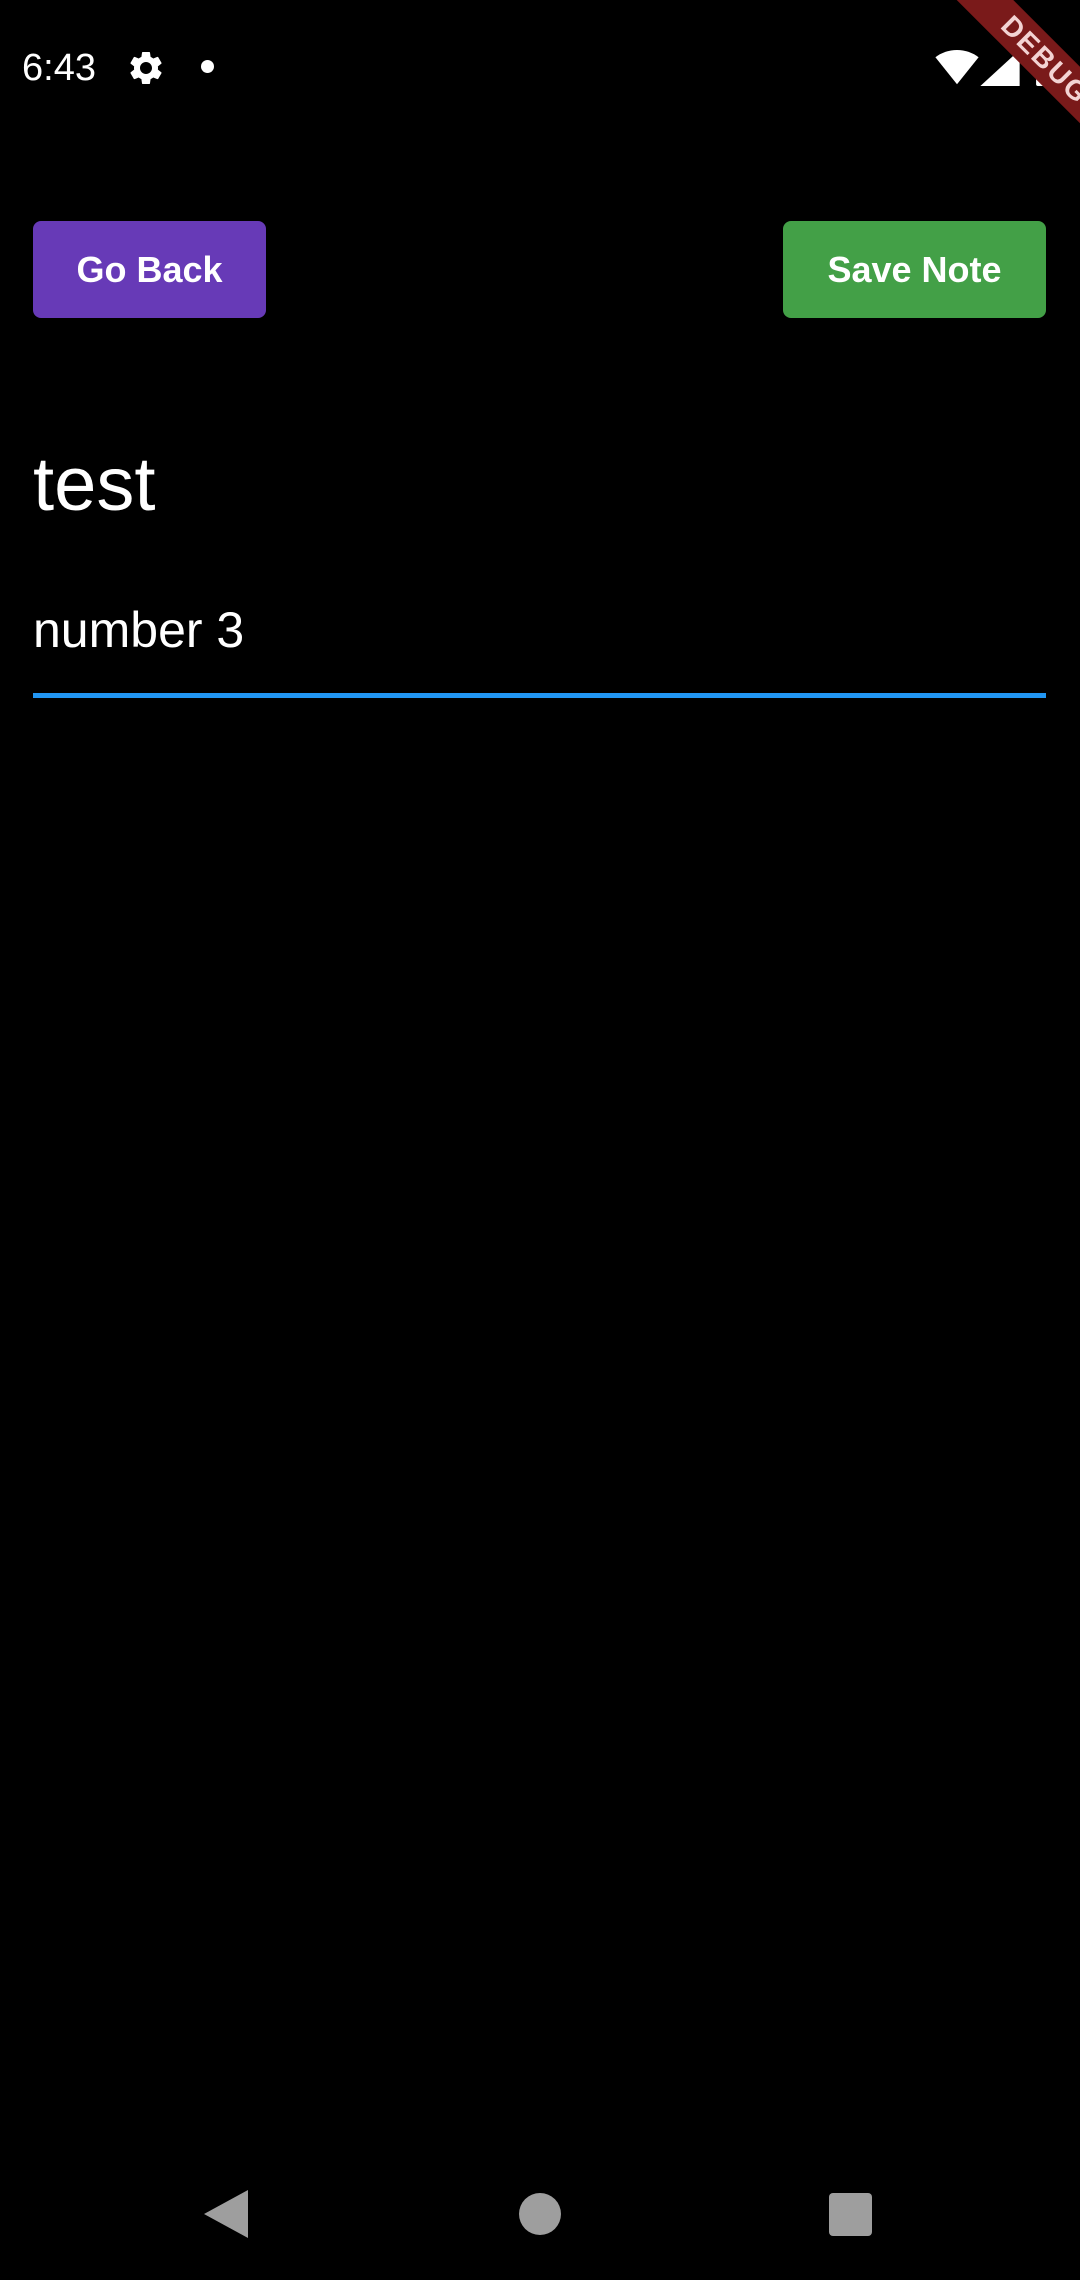 This screenshot has height=2280, width=1080. Describe the element at coordinates (149, 269) in the screenshot. I see `go-back-button: Go Back` at that location.